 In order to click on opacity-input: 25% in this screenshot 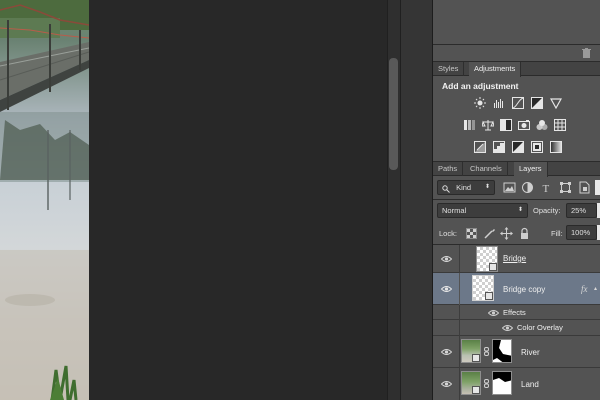, I will do `click(581, 210)`.